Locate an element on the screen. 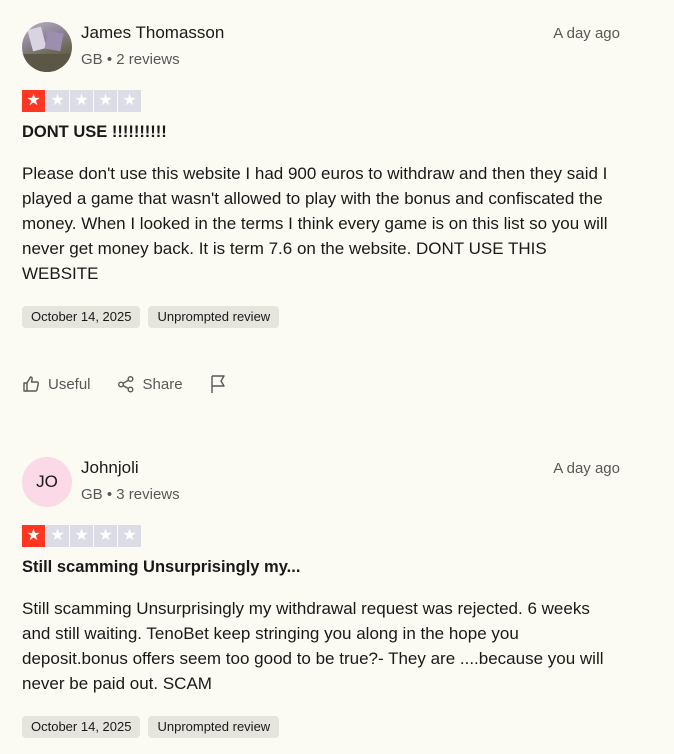  reviewer-name: Johnjoli is located at coordinates (110, 468).